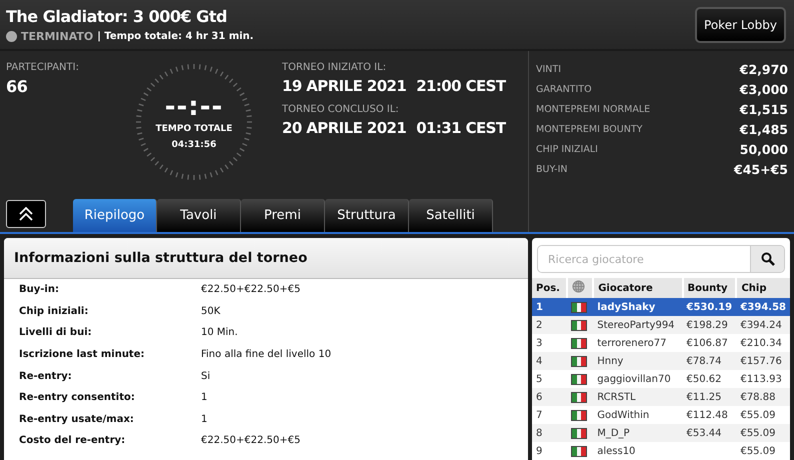 Image resolution: width=794 pixels, height=460 pixels. Describe the element at coordinates (219, 332) in the screenshot. I see `info-value: 10 Min.` at that location.